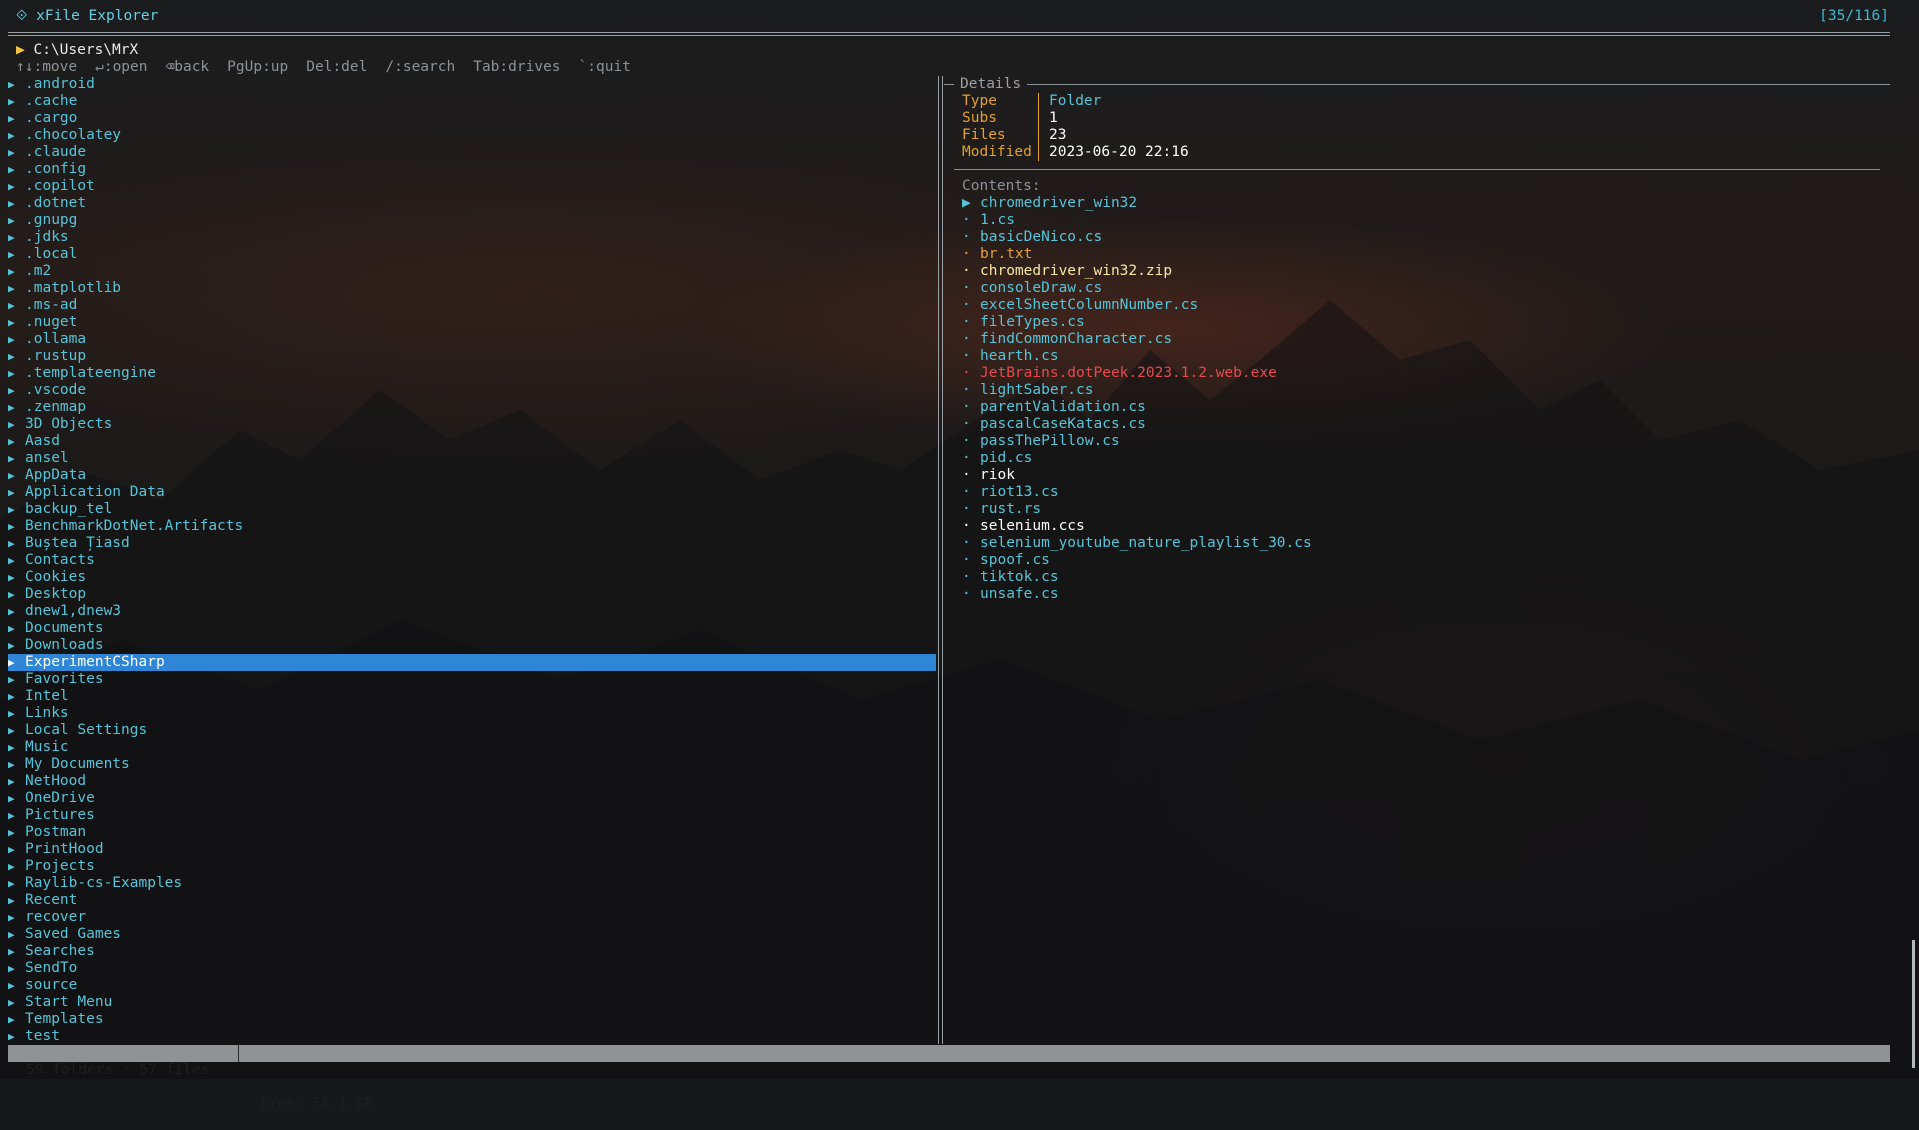  What do you see at coordinates (472, 101) in the screenshot?
I see `folder-item: ▶ .cache` at bounding box center [472, 101].